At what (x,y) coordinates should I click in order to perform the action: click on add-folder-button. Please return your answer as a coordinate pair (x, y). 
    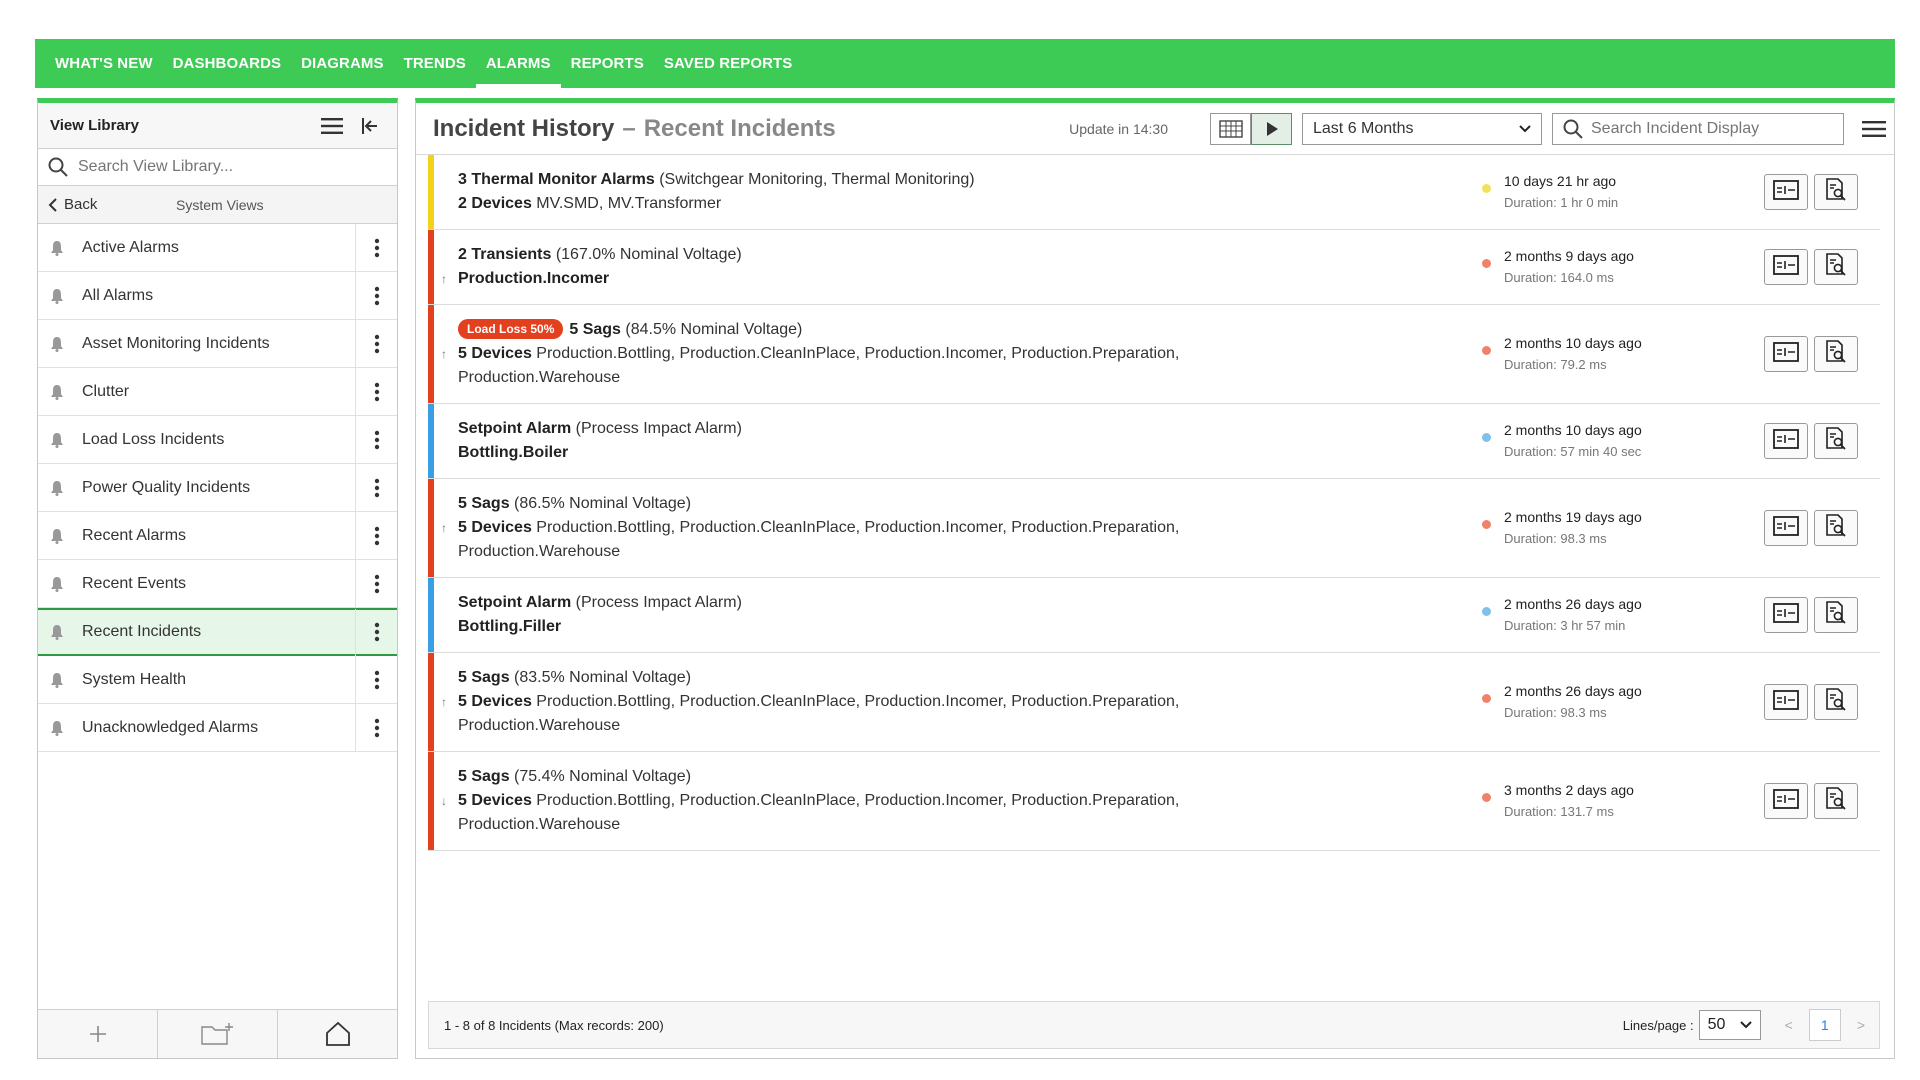
    Looking at the image, I should click on (218, 1034).